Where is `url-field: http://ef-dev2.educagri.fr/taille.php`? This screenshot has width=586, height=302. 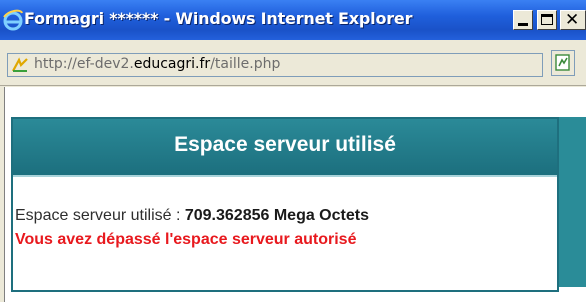
url-field: http://ef-dev2.educagri.fr/taille.php is located at coordinates (275, 65).